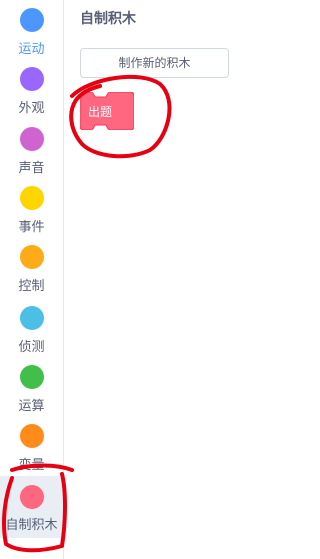 This screenshot has height=559, width=320. What do you see at coordinates (108, 19) in the screenshot?
I see `palette-section-title: 自制积木` at bounding box center [108, 19].